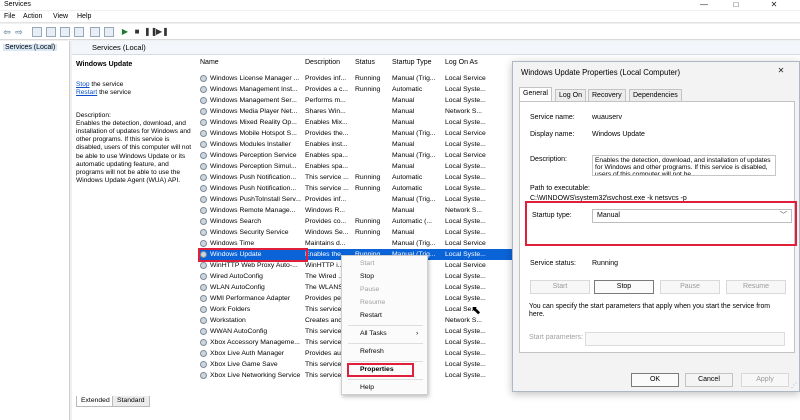 The width and height of the screenshot is (800, 420). Describe the element at coordinates (249, 232) in the screenshot. I see `service-name-cell: Windows Security Service` at that location.